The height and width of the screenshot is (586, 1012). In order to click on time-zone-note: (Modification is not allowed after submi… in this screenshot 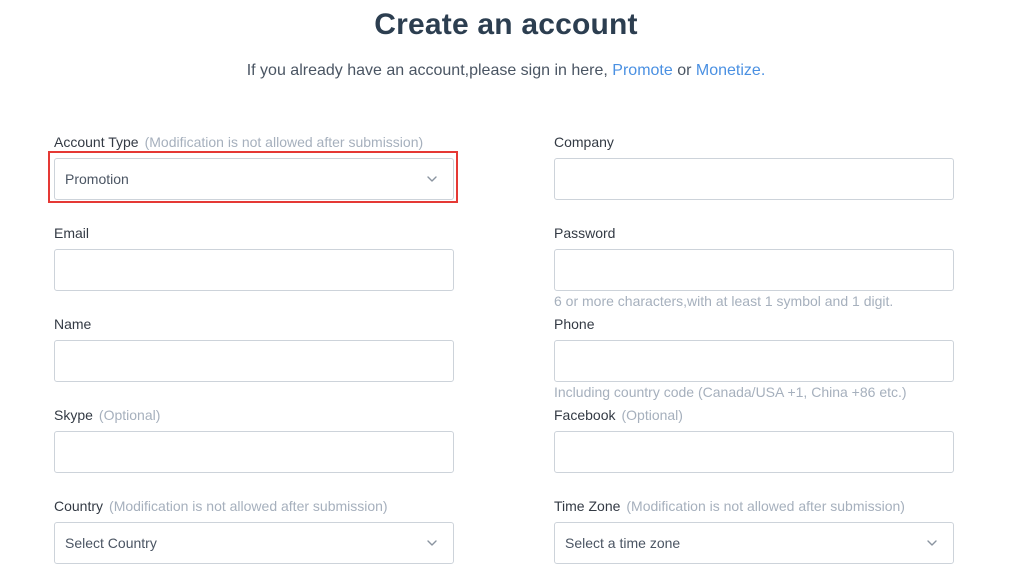, I will do `click(765, 506)`.